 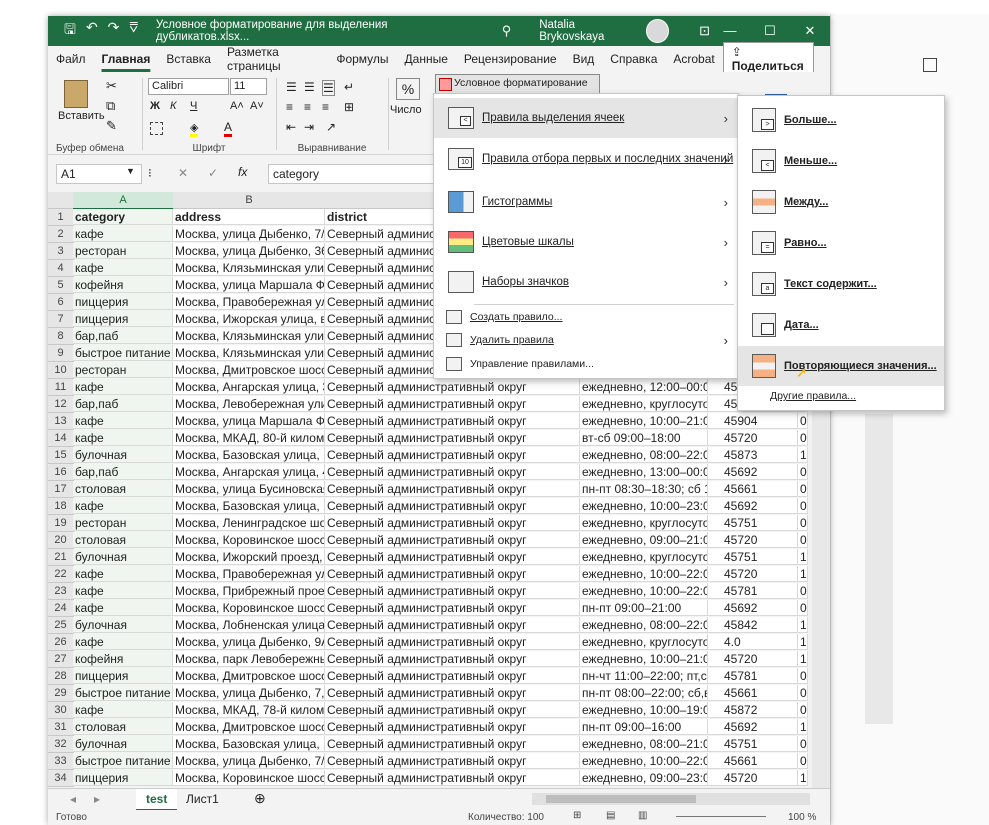 What do you see at coordinates (249, 591) in the screenshot?
I see `cell-b: Москва, Прибрежный прое` at bounding box center [249, 591].